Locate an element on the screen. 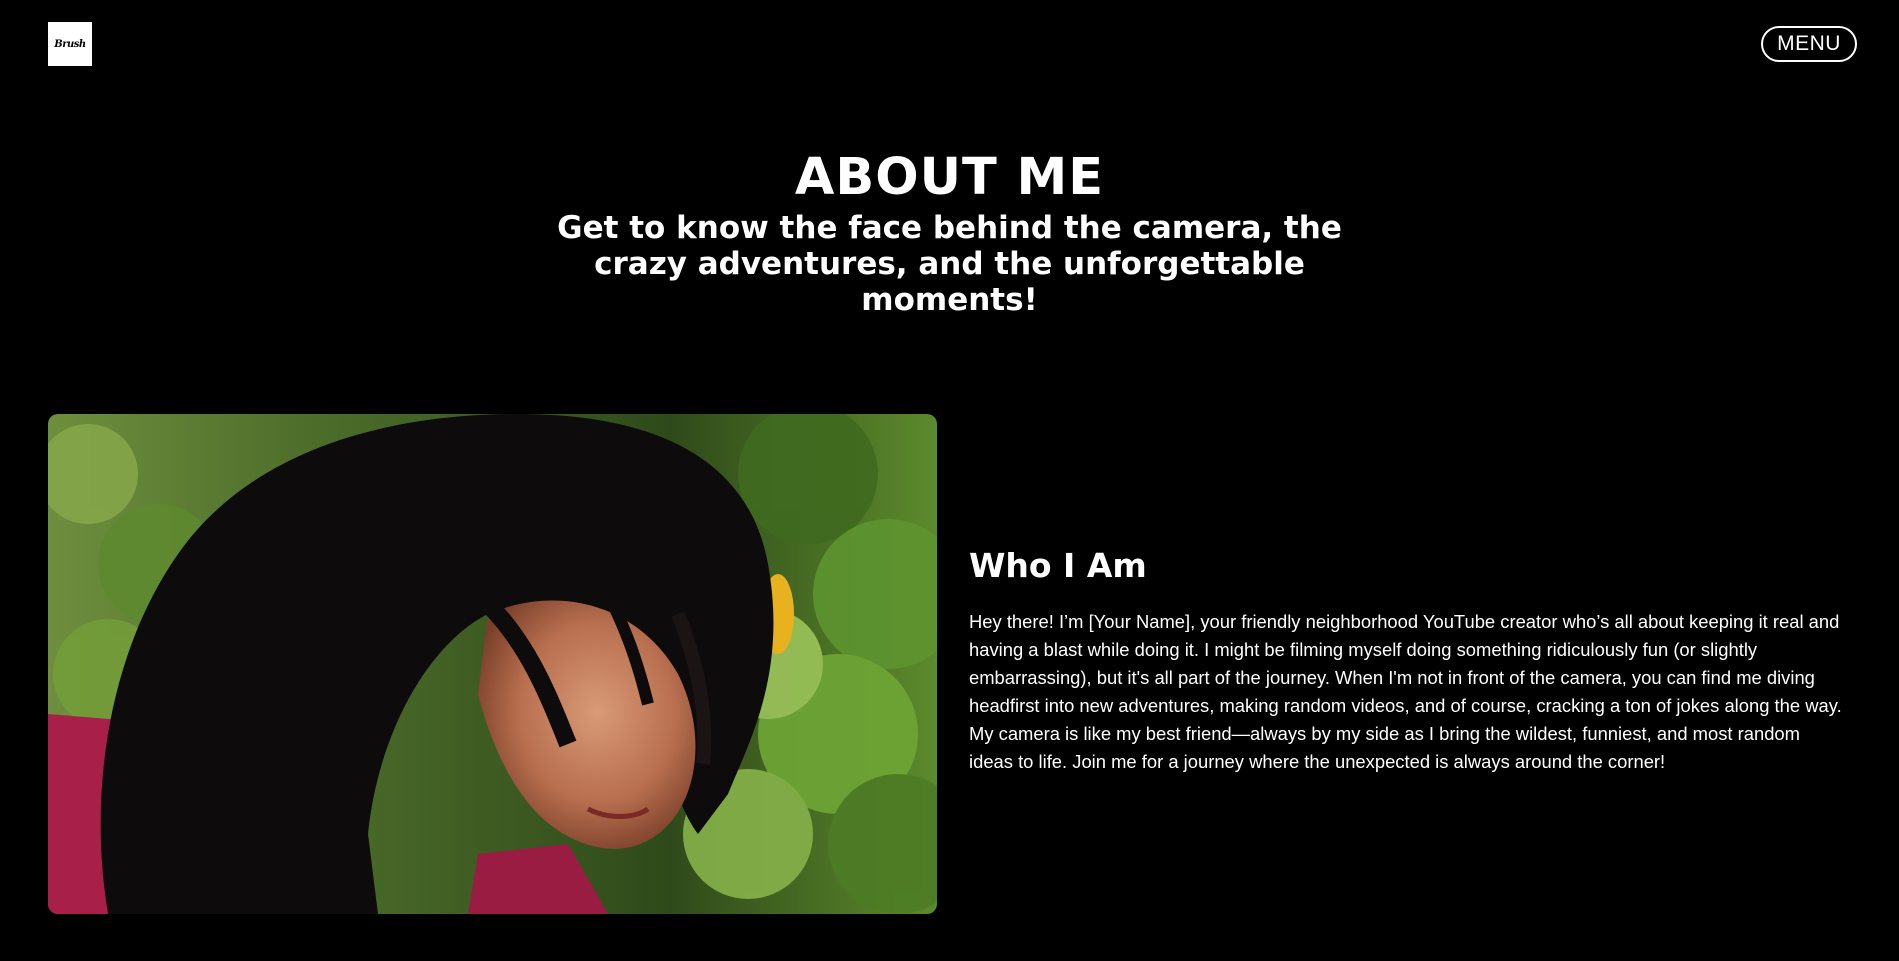  page-title: ABOUT ME is located at coordinates (949, 177).